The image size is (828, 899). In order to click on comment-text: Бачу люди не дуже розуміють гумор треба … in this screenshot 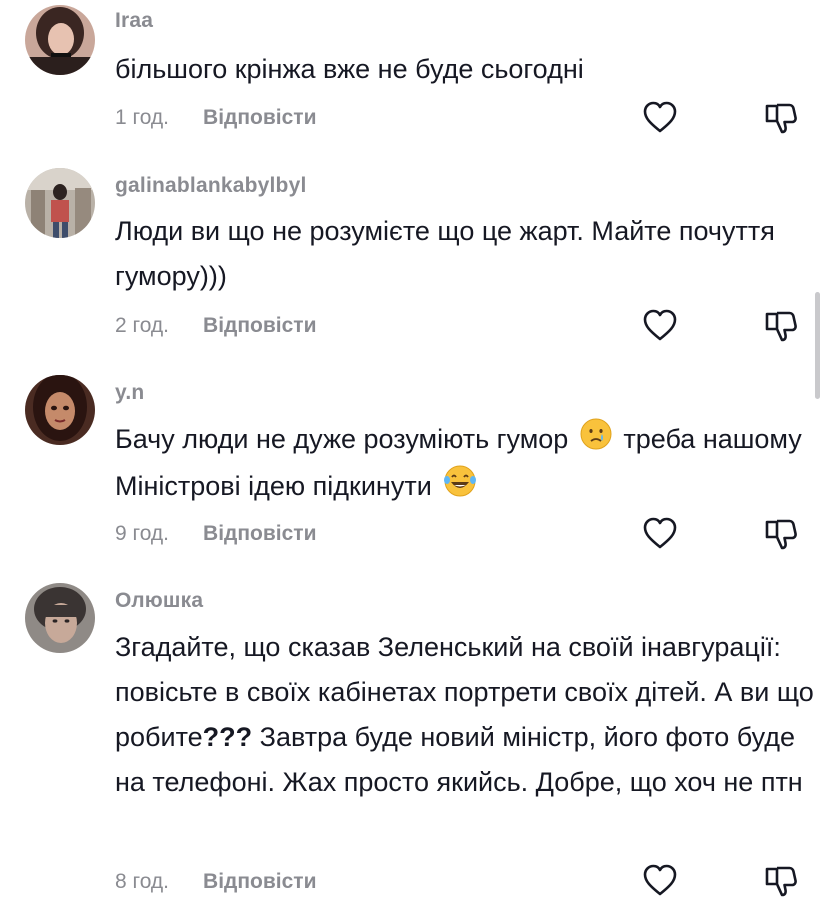, I will do `click(465, 464)`.